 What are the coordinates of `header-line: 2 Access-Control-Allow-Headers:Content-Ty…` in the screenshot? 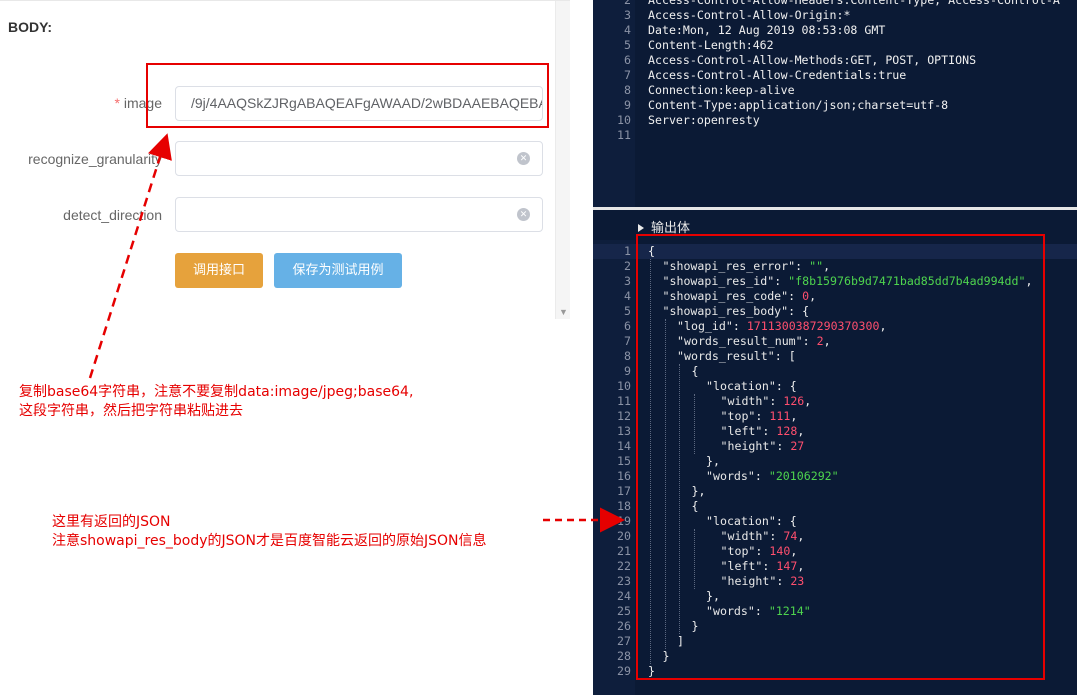 It's located at (835, 4).